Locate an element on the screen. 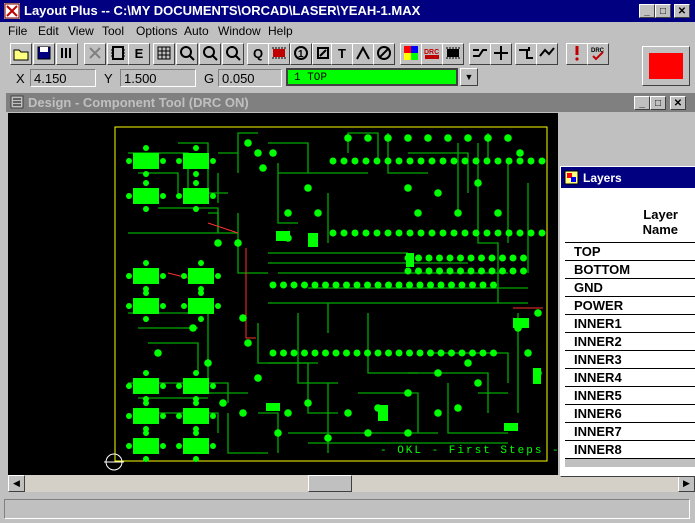 The height and width of the screenshot is (523, 695). menu-view: View is located at coordinates (81, 31).